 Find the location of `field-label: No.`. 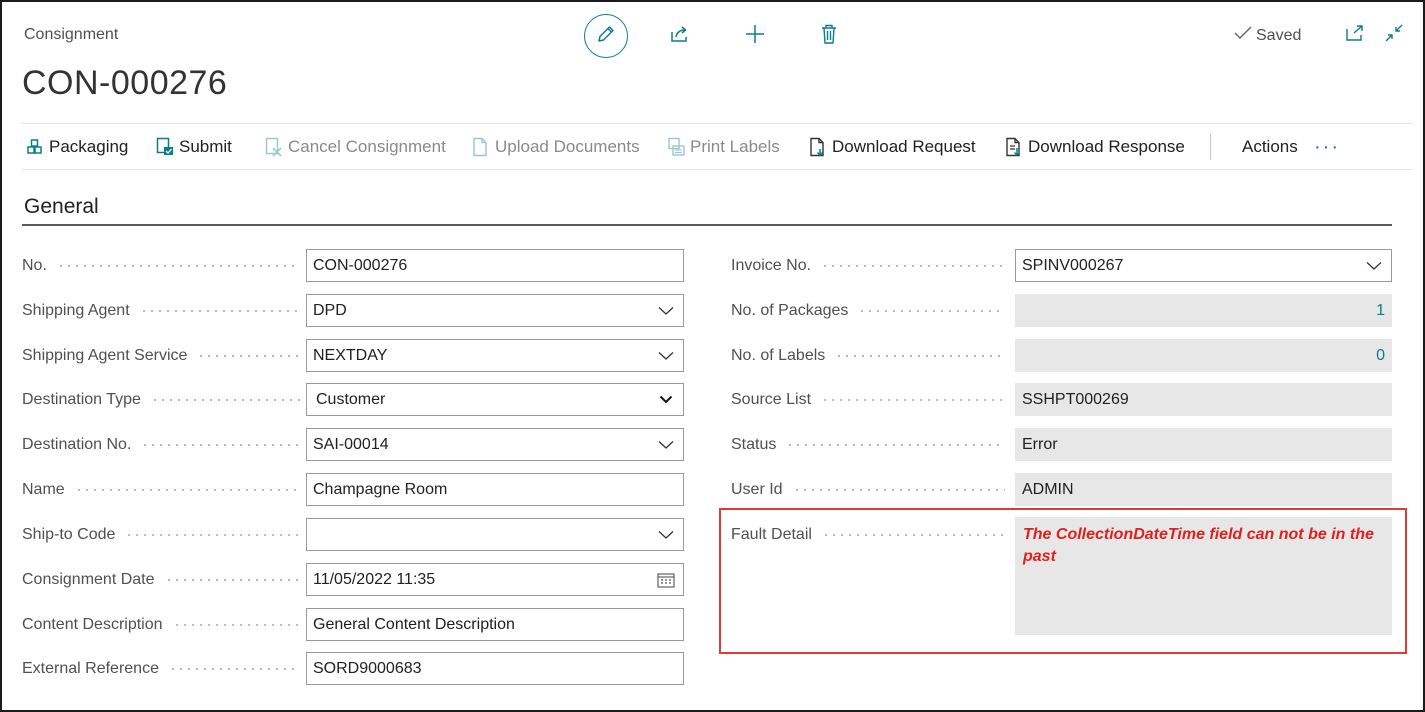

field-label: No. is located at coordinates (161, 265).